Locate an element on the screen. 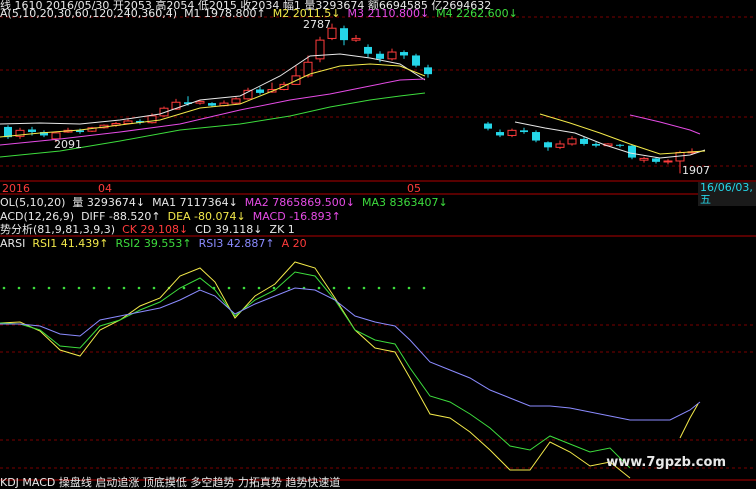  trend-ck: CK 29.108↓ is located at coordinates (155, 229).